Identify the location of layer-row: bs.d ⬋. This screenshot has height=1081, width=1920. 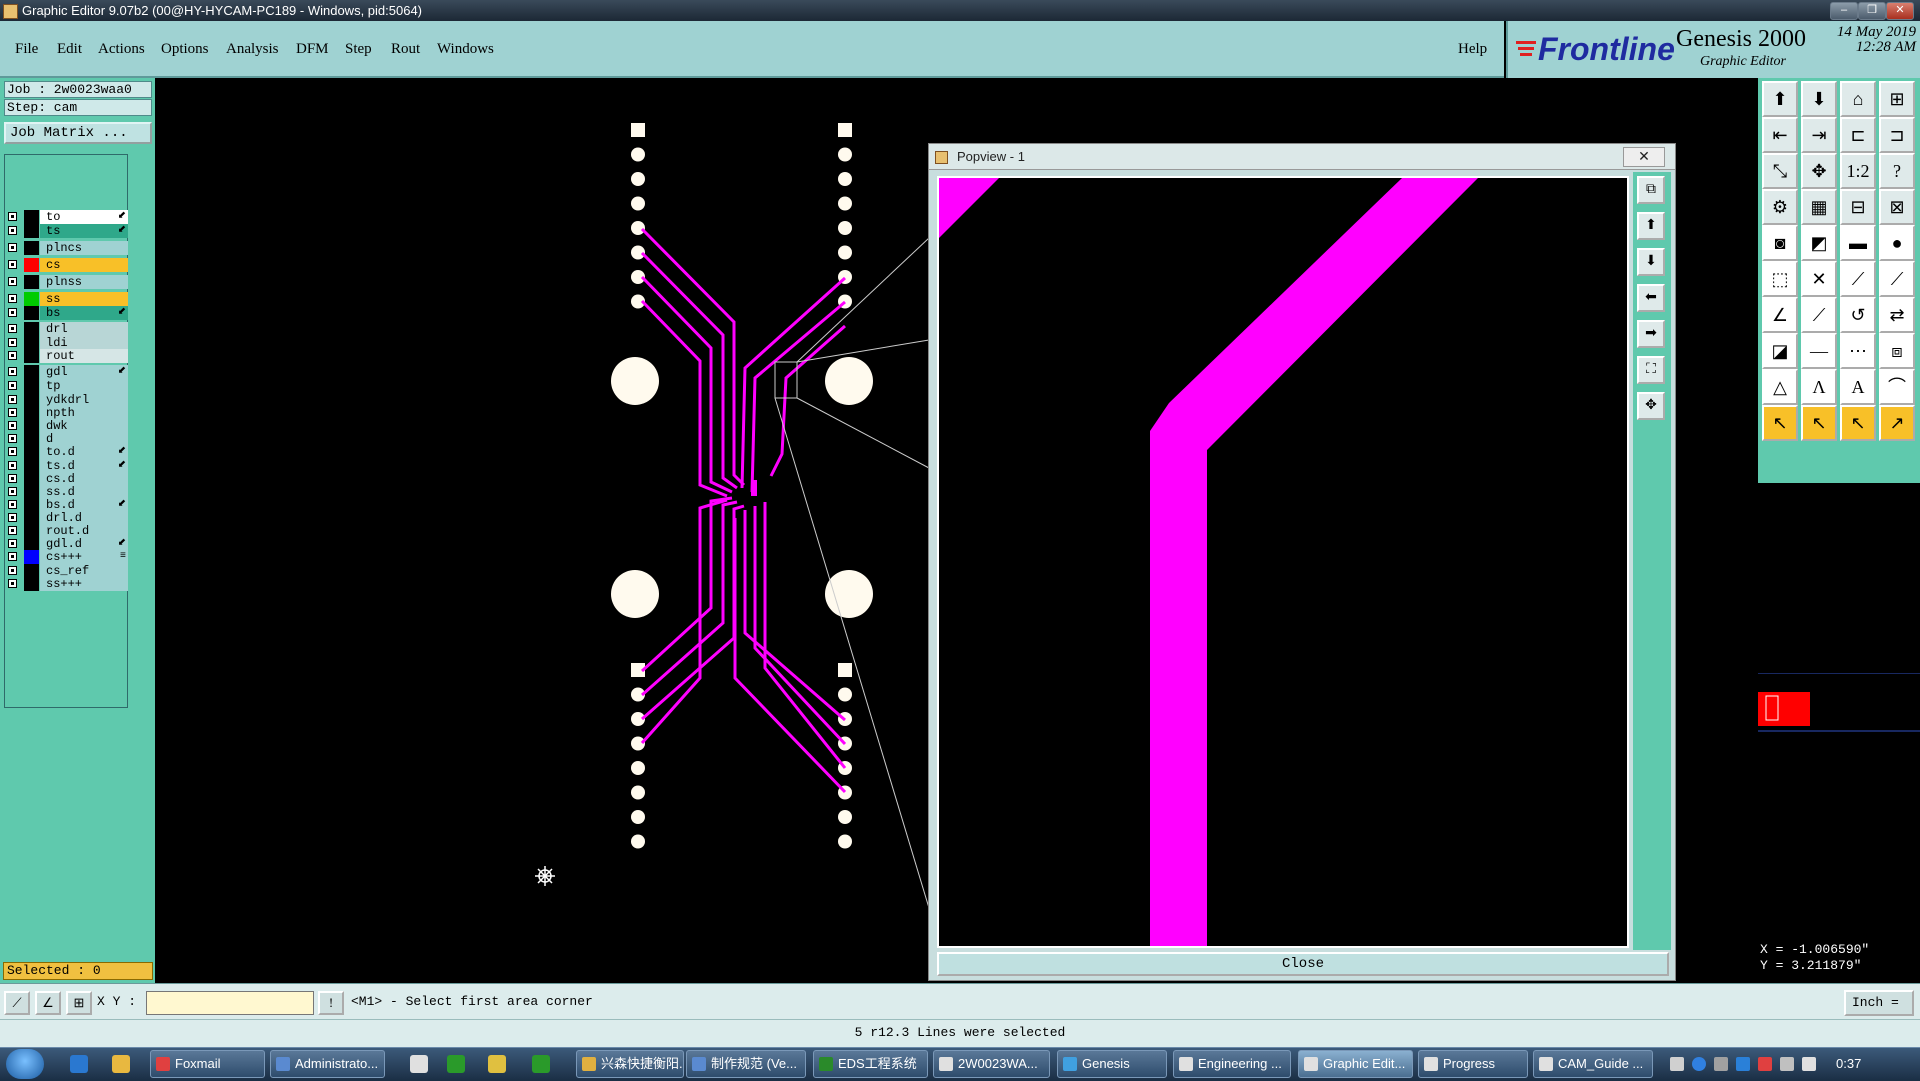
(66, 505).